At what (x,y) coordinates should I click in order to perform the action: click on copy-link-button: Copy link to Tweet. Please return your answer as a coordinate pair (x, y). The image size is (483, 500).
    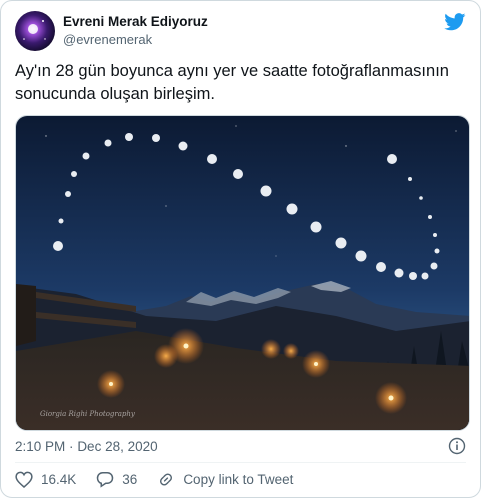
    Looking at the image, I should click on (225, 479).